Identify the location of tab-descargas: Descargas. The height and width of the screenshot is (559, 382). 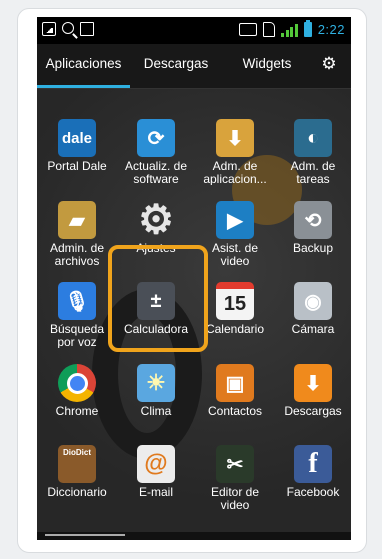
(176, 66).